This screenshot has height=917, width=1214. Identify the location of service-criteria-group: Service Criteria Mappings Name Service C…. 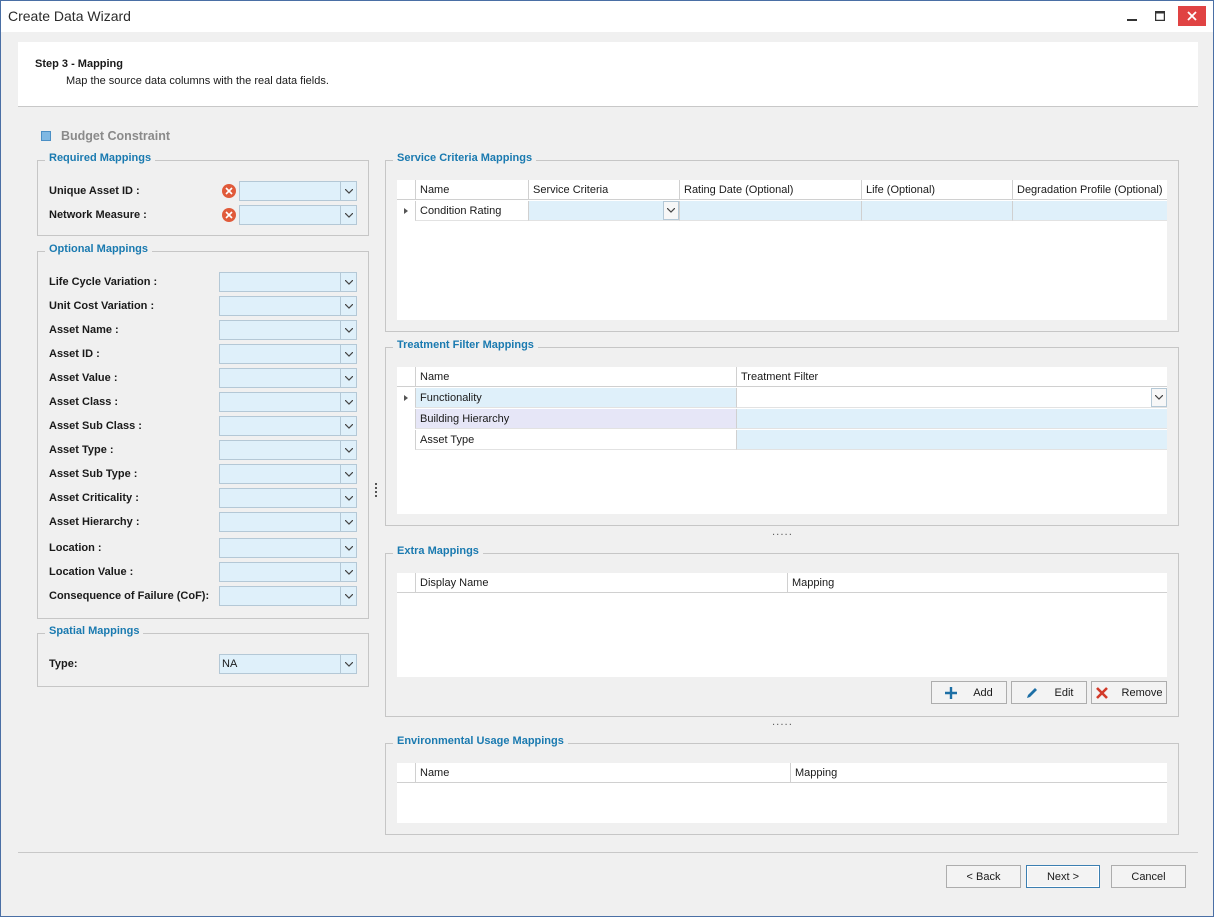
(782, 242).